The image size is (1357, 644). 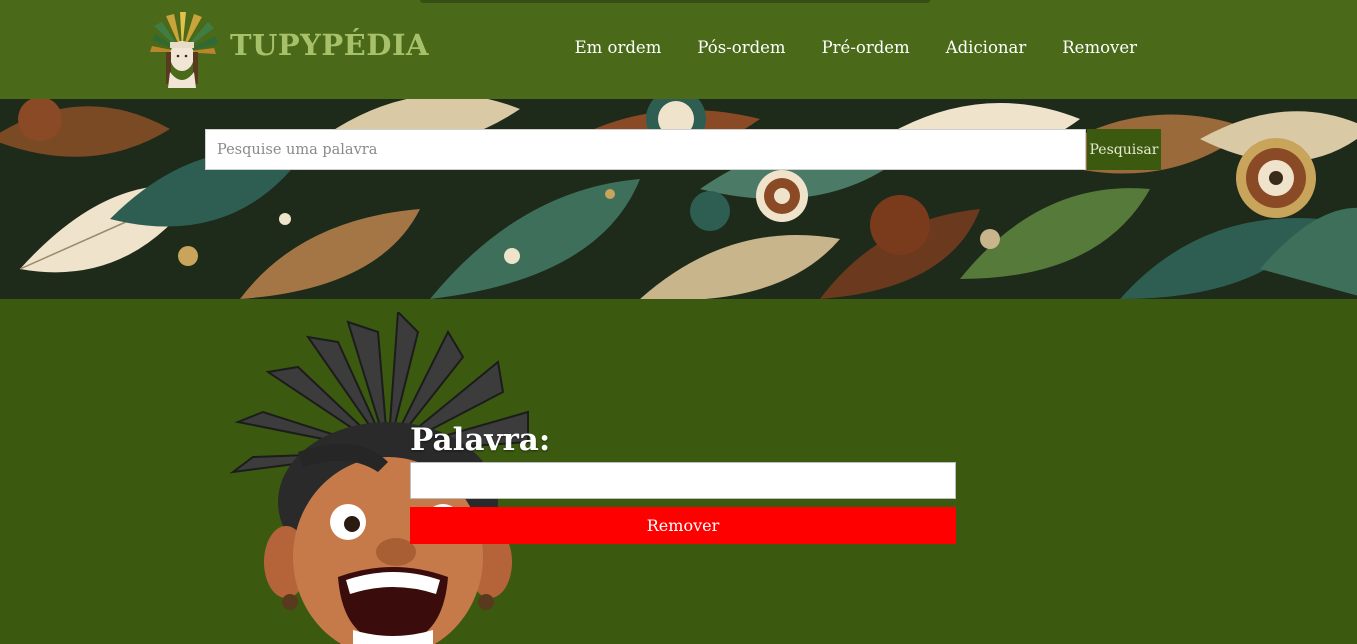 I want to click on remove-button: Remover, so click(x=683, y=525).